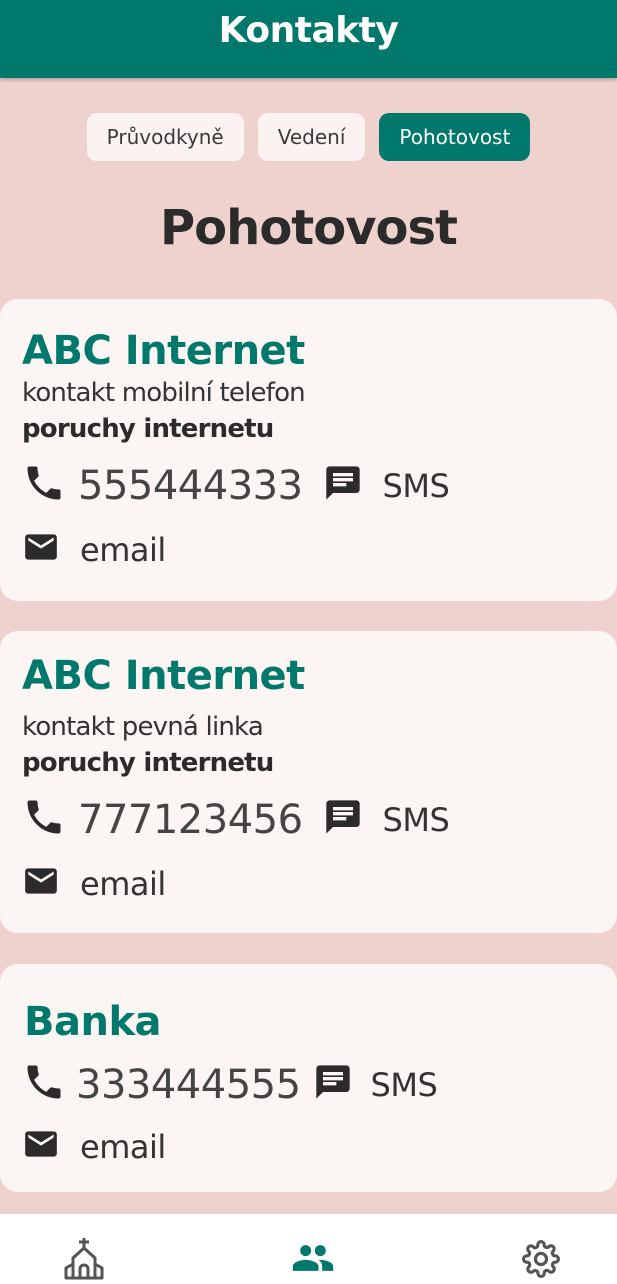  I want to click on nav-settings-button, so click(541, 1261).